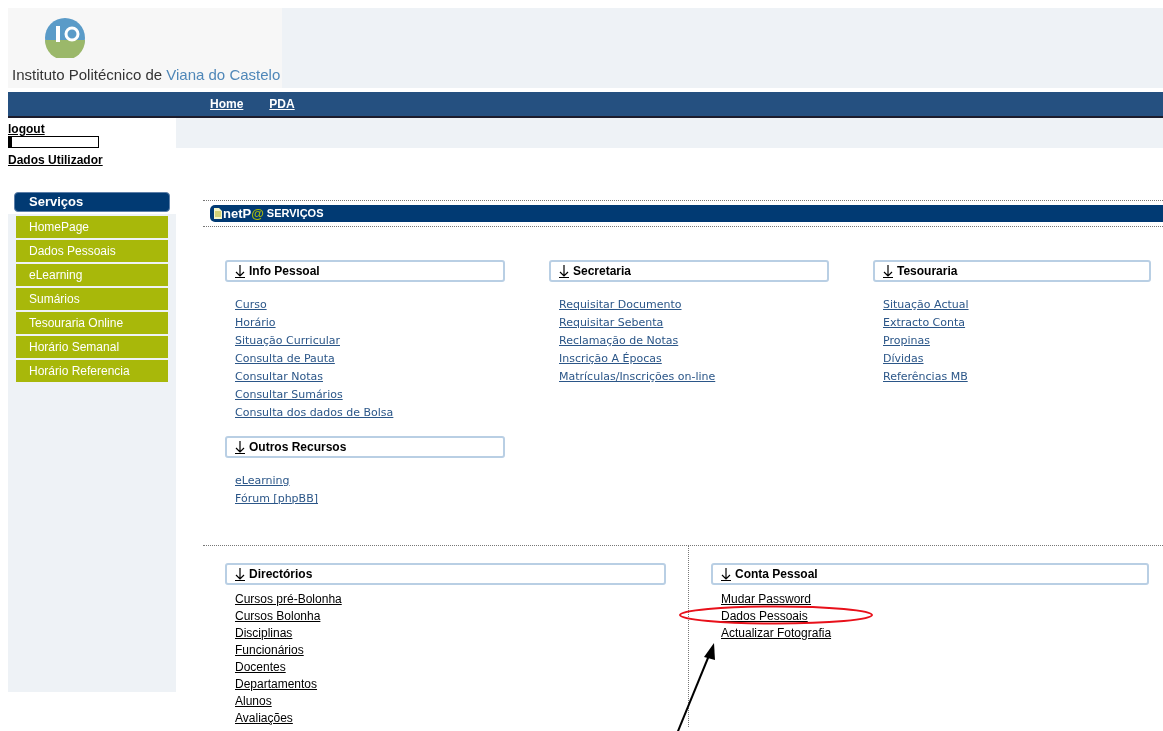 The height and width of the screenshot is (731, 1163). Describe the element at coordinates (288, 599) in the screenshot. I see `link: Cursos pré-Bolonha` at that location.